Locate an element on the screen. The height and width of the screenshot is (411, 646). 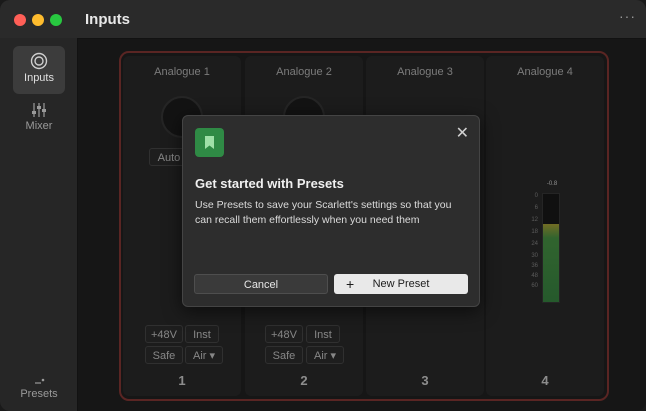
sidebar: Inputs Mixer Presets is located at coordinates (39, 224).